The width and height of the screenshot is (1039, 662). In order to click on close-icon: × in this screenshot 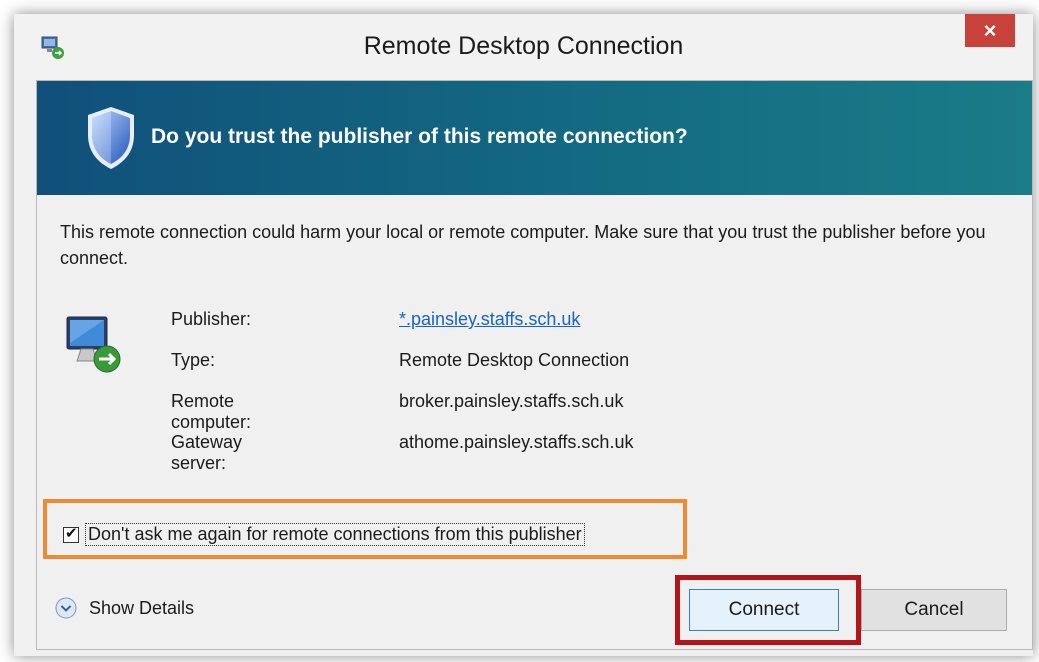, I will do `click(990, 30)`.